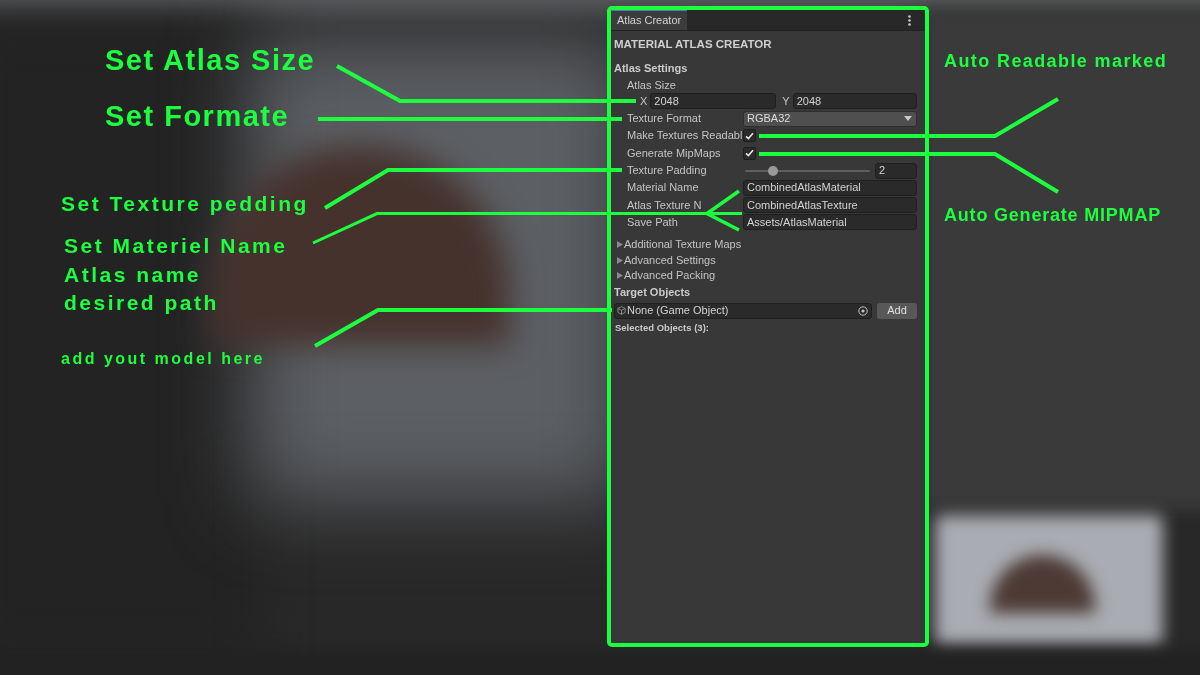 Image resolution: width=1200 pixels, height=675 pixels. Describe the element at coordinates (644, 101) in the screenshot. I see `axis-label: X` at that location.